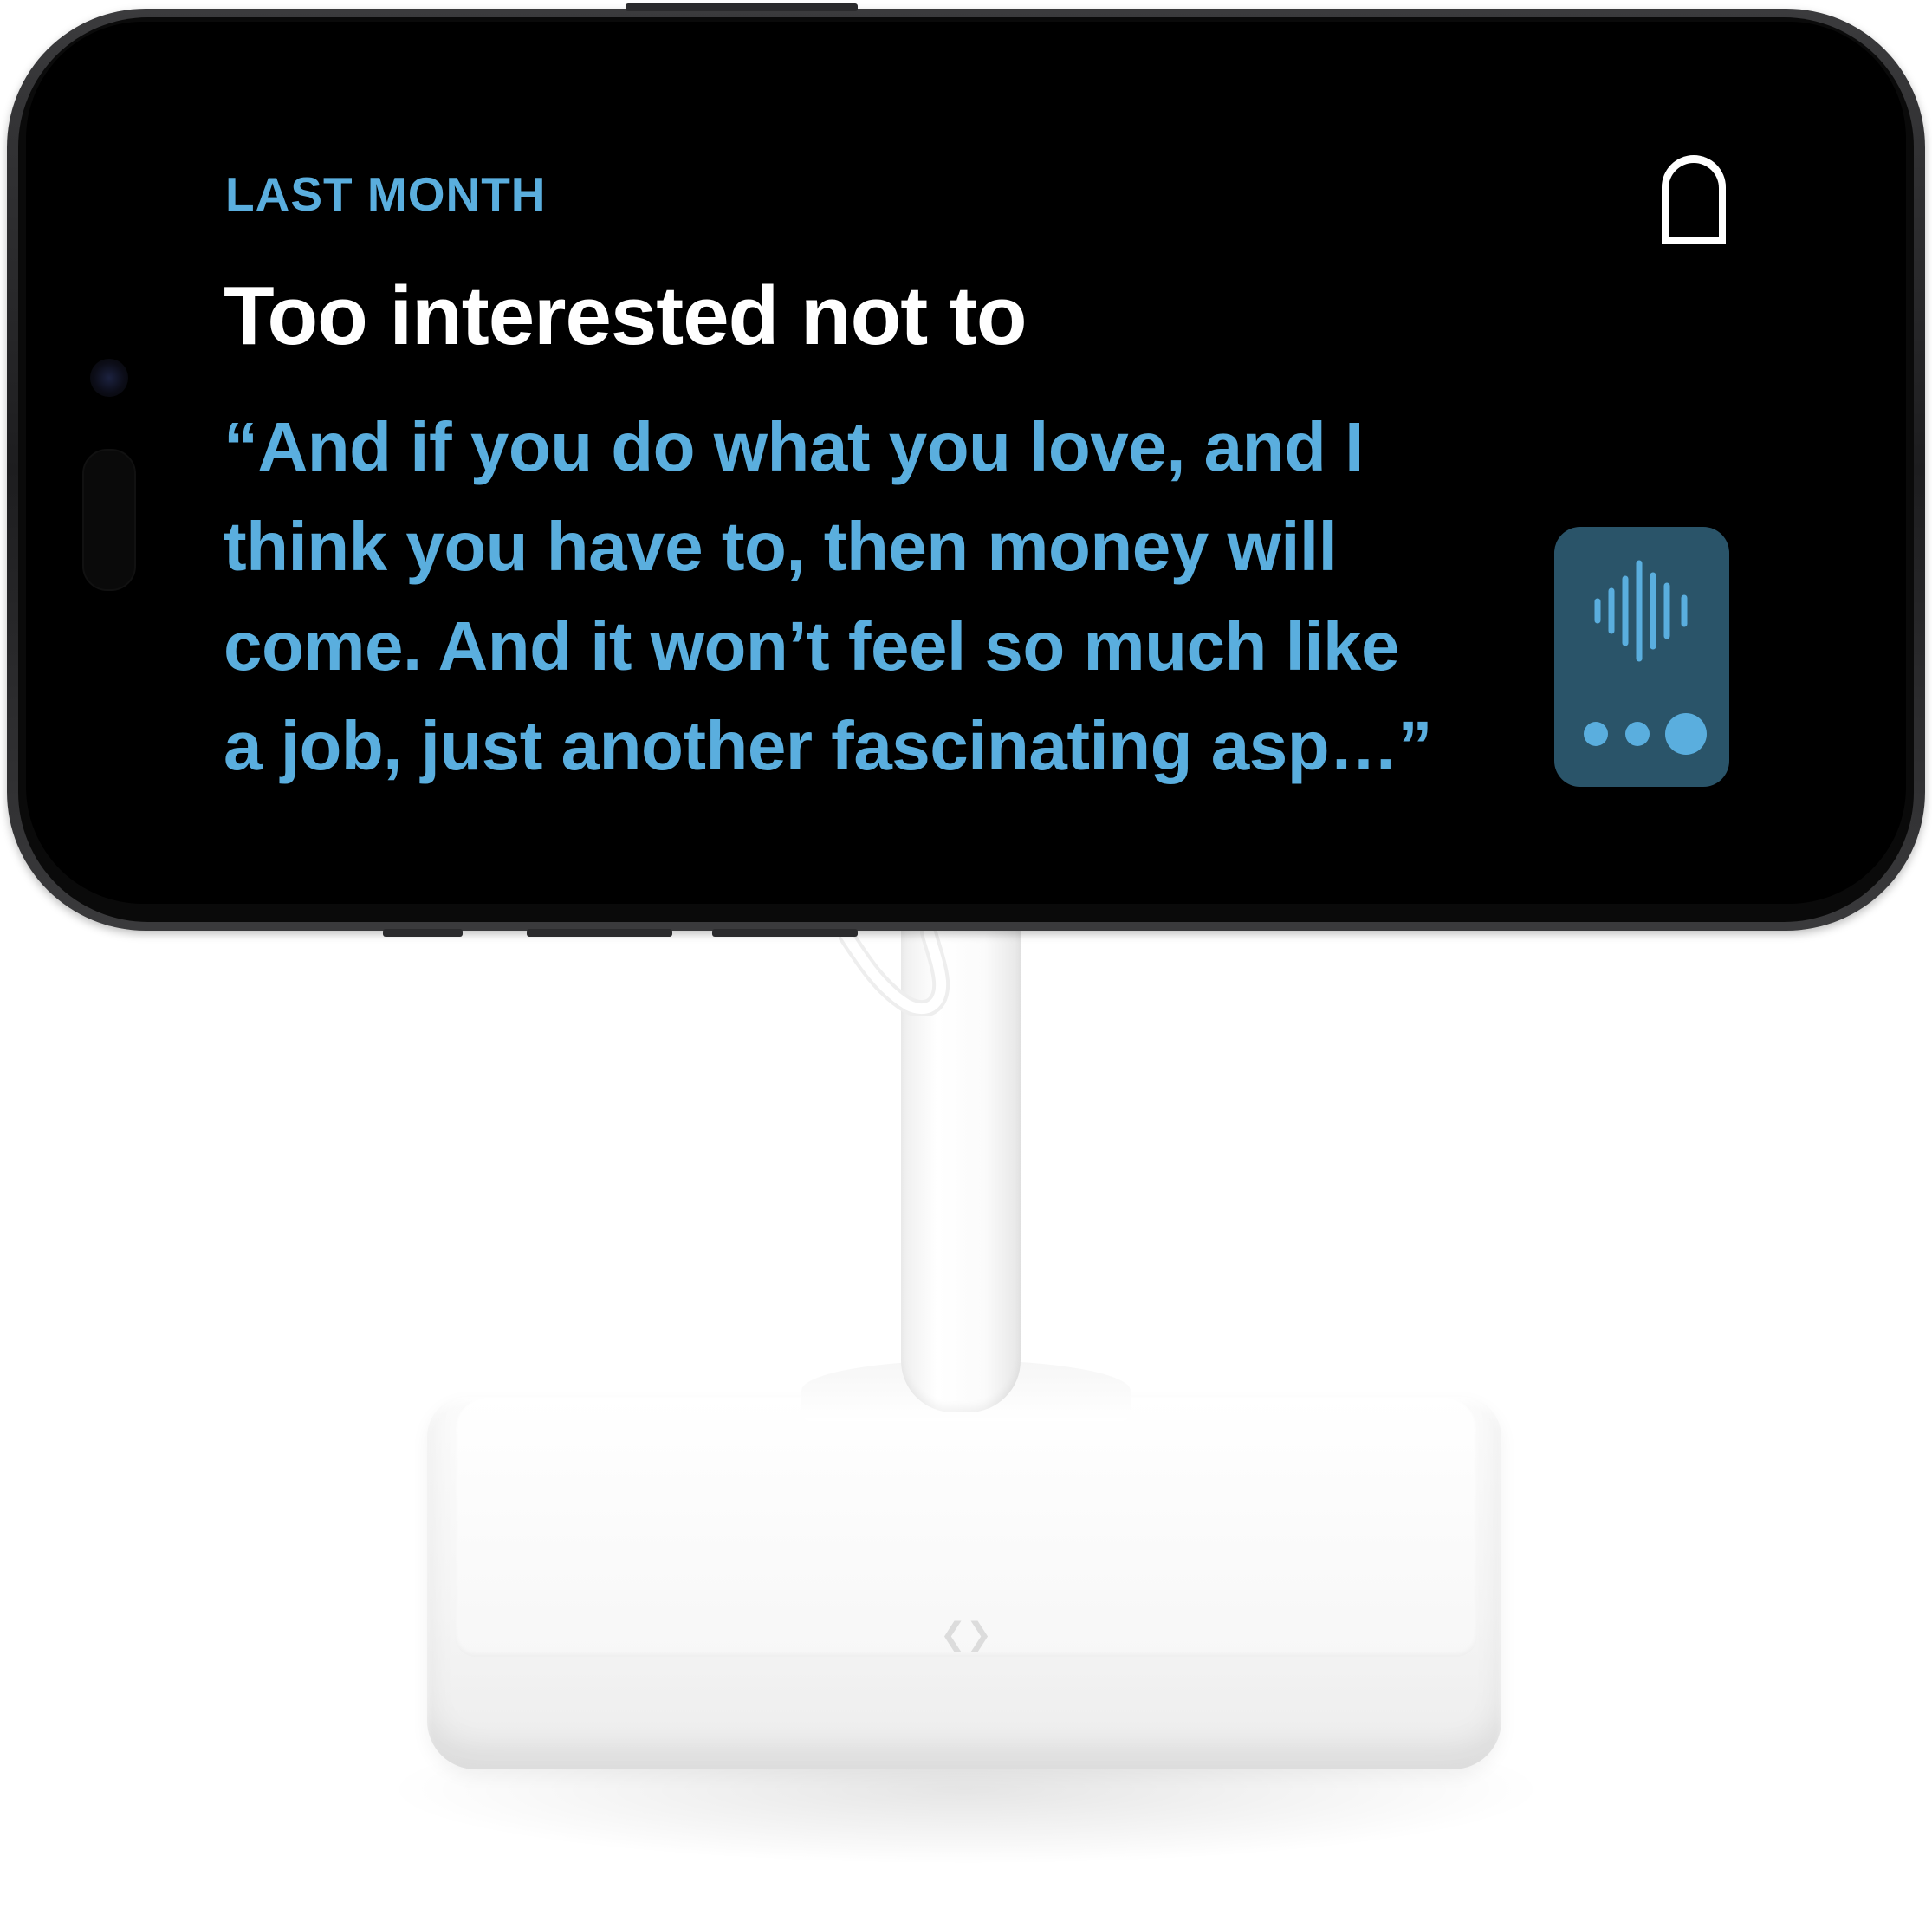 This screenshot has height=1915, width=1932. I want to click on quote-line: come. And it won’t feel so much like, so click(812, 646).